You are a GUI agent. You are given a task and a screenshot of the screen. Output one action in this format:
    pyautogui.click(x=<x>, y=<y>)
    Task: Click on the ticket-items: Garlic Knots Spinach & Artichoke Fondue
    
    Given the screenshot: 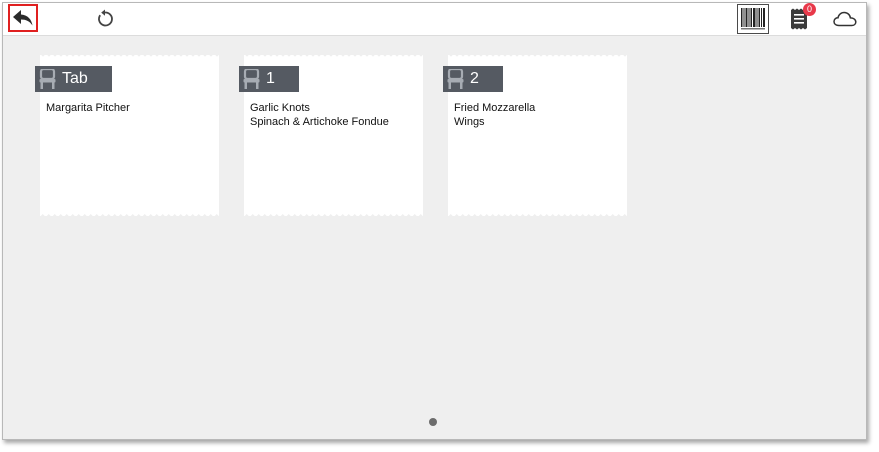 What is the action you would take?
    pyautogui.click(x=319, y=115)
    